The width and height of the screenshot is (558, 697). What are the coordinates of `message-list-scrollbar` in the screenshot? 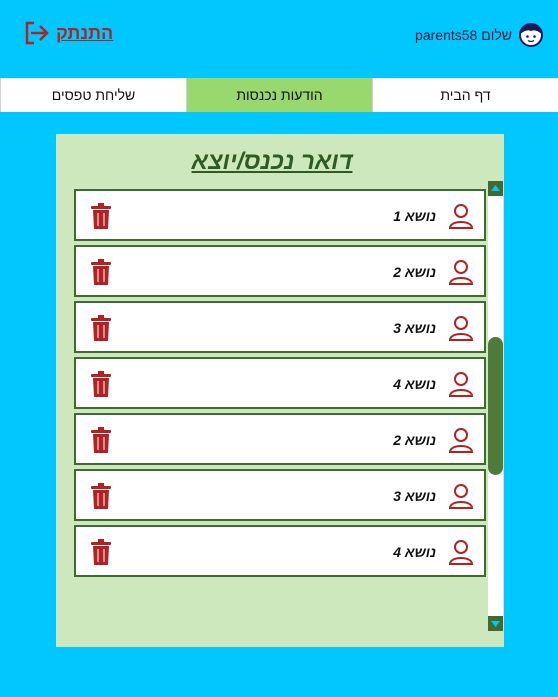 It's located at (495, 406).